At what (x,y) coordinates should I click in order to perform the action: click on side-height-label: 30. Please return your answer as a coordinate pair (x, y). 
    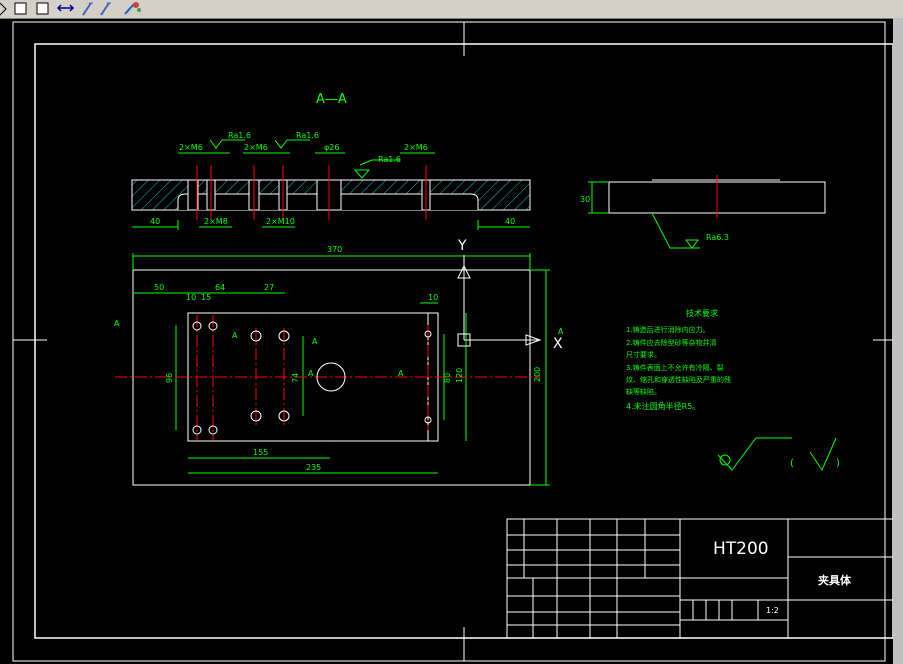
    Looking at the image, I should click on (585, 199).